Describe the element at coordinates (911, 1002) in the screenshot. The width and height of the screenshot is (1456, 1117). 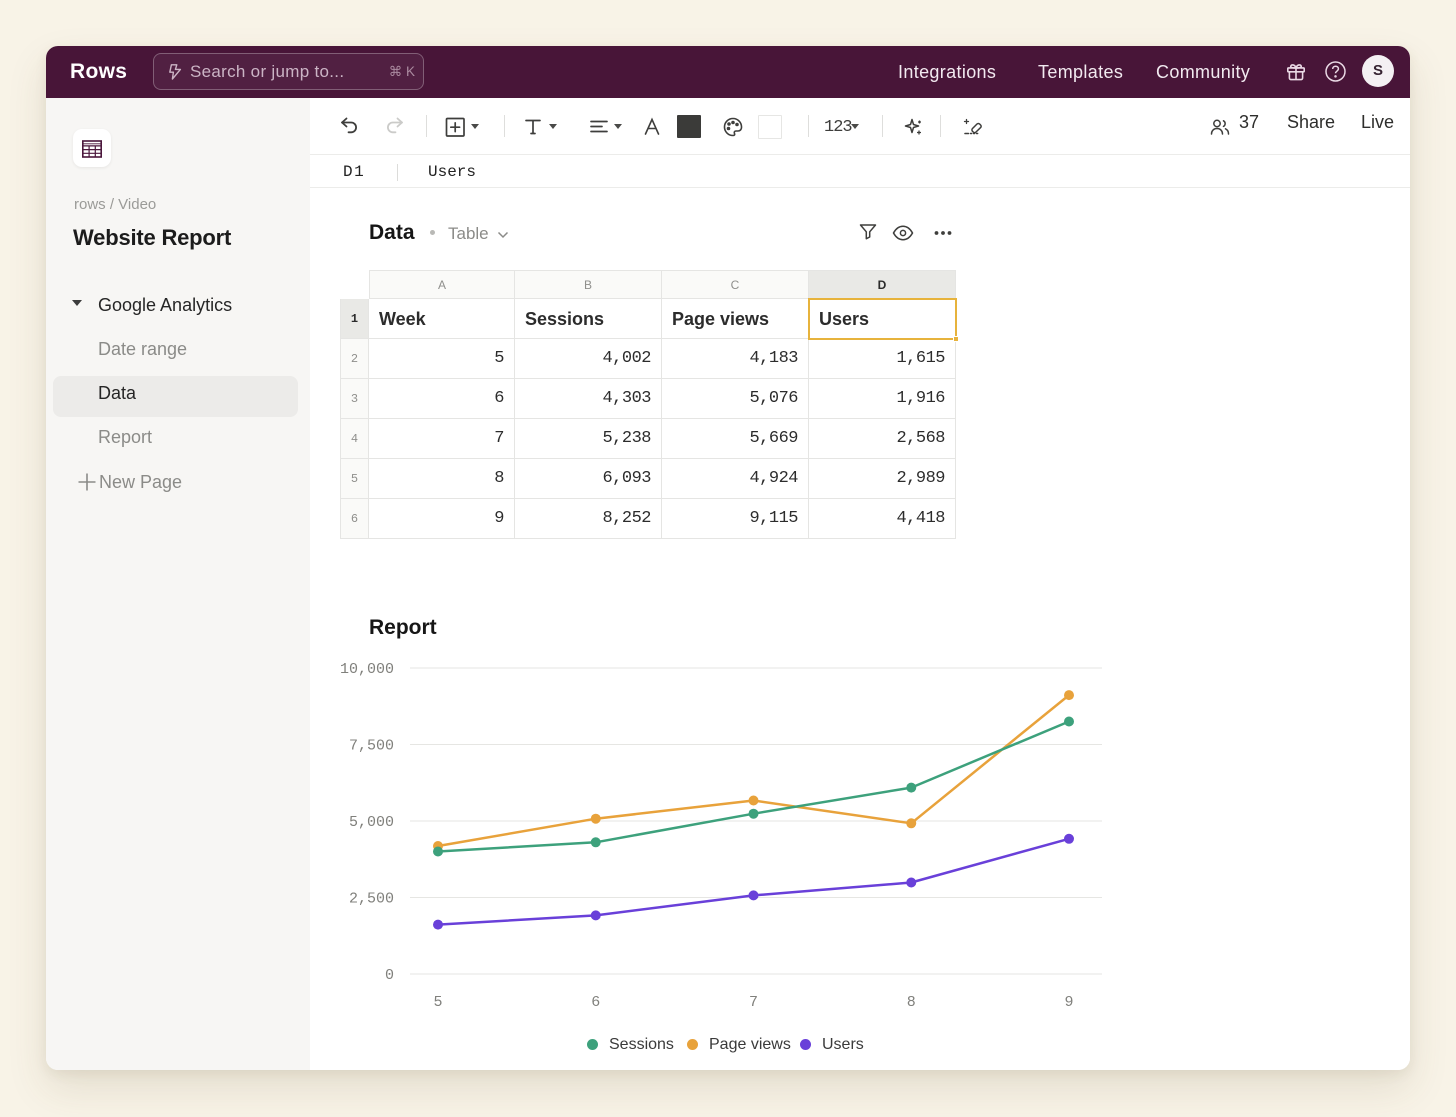
I see `svg-text: 8` at that location.